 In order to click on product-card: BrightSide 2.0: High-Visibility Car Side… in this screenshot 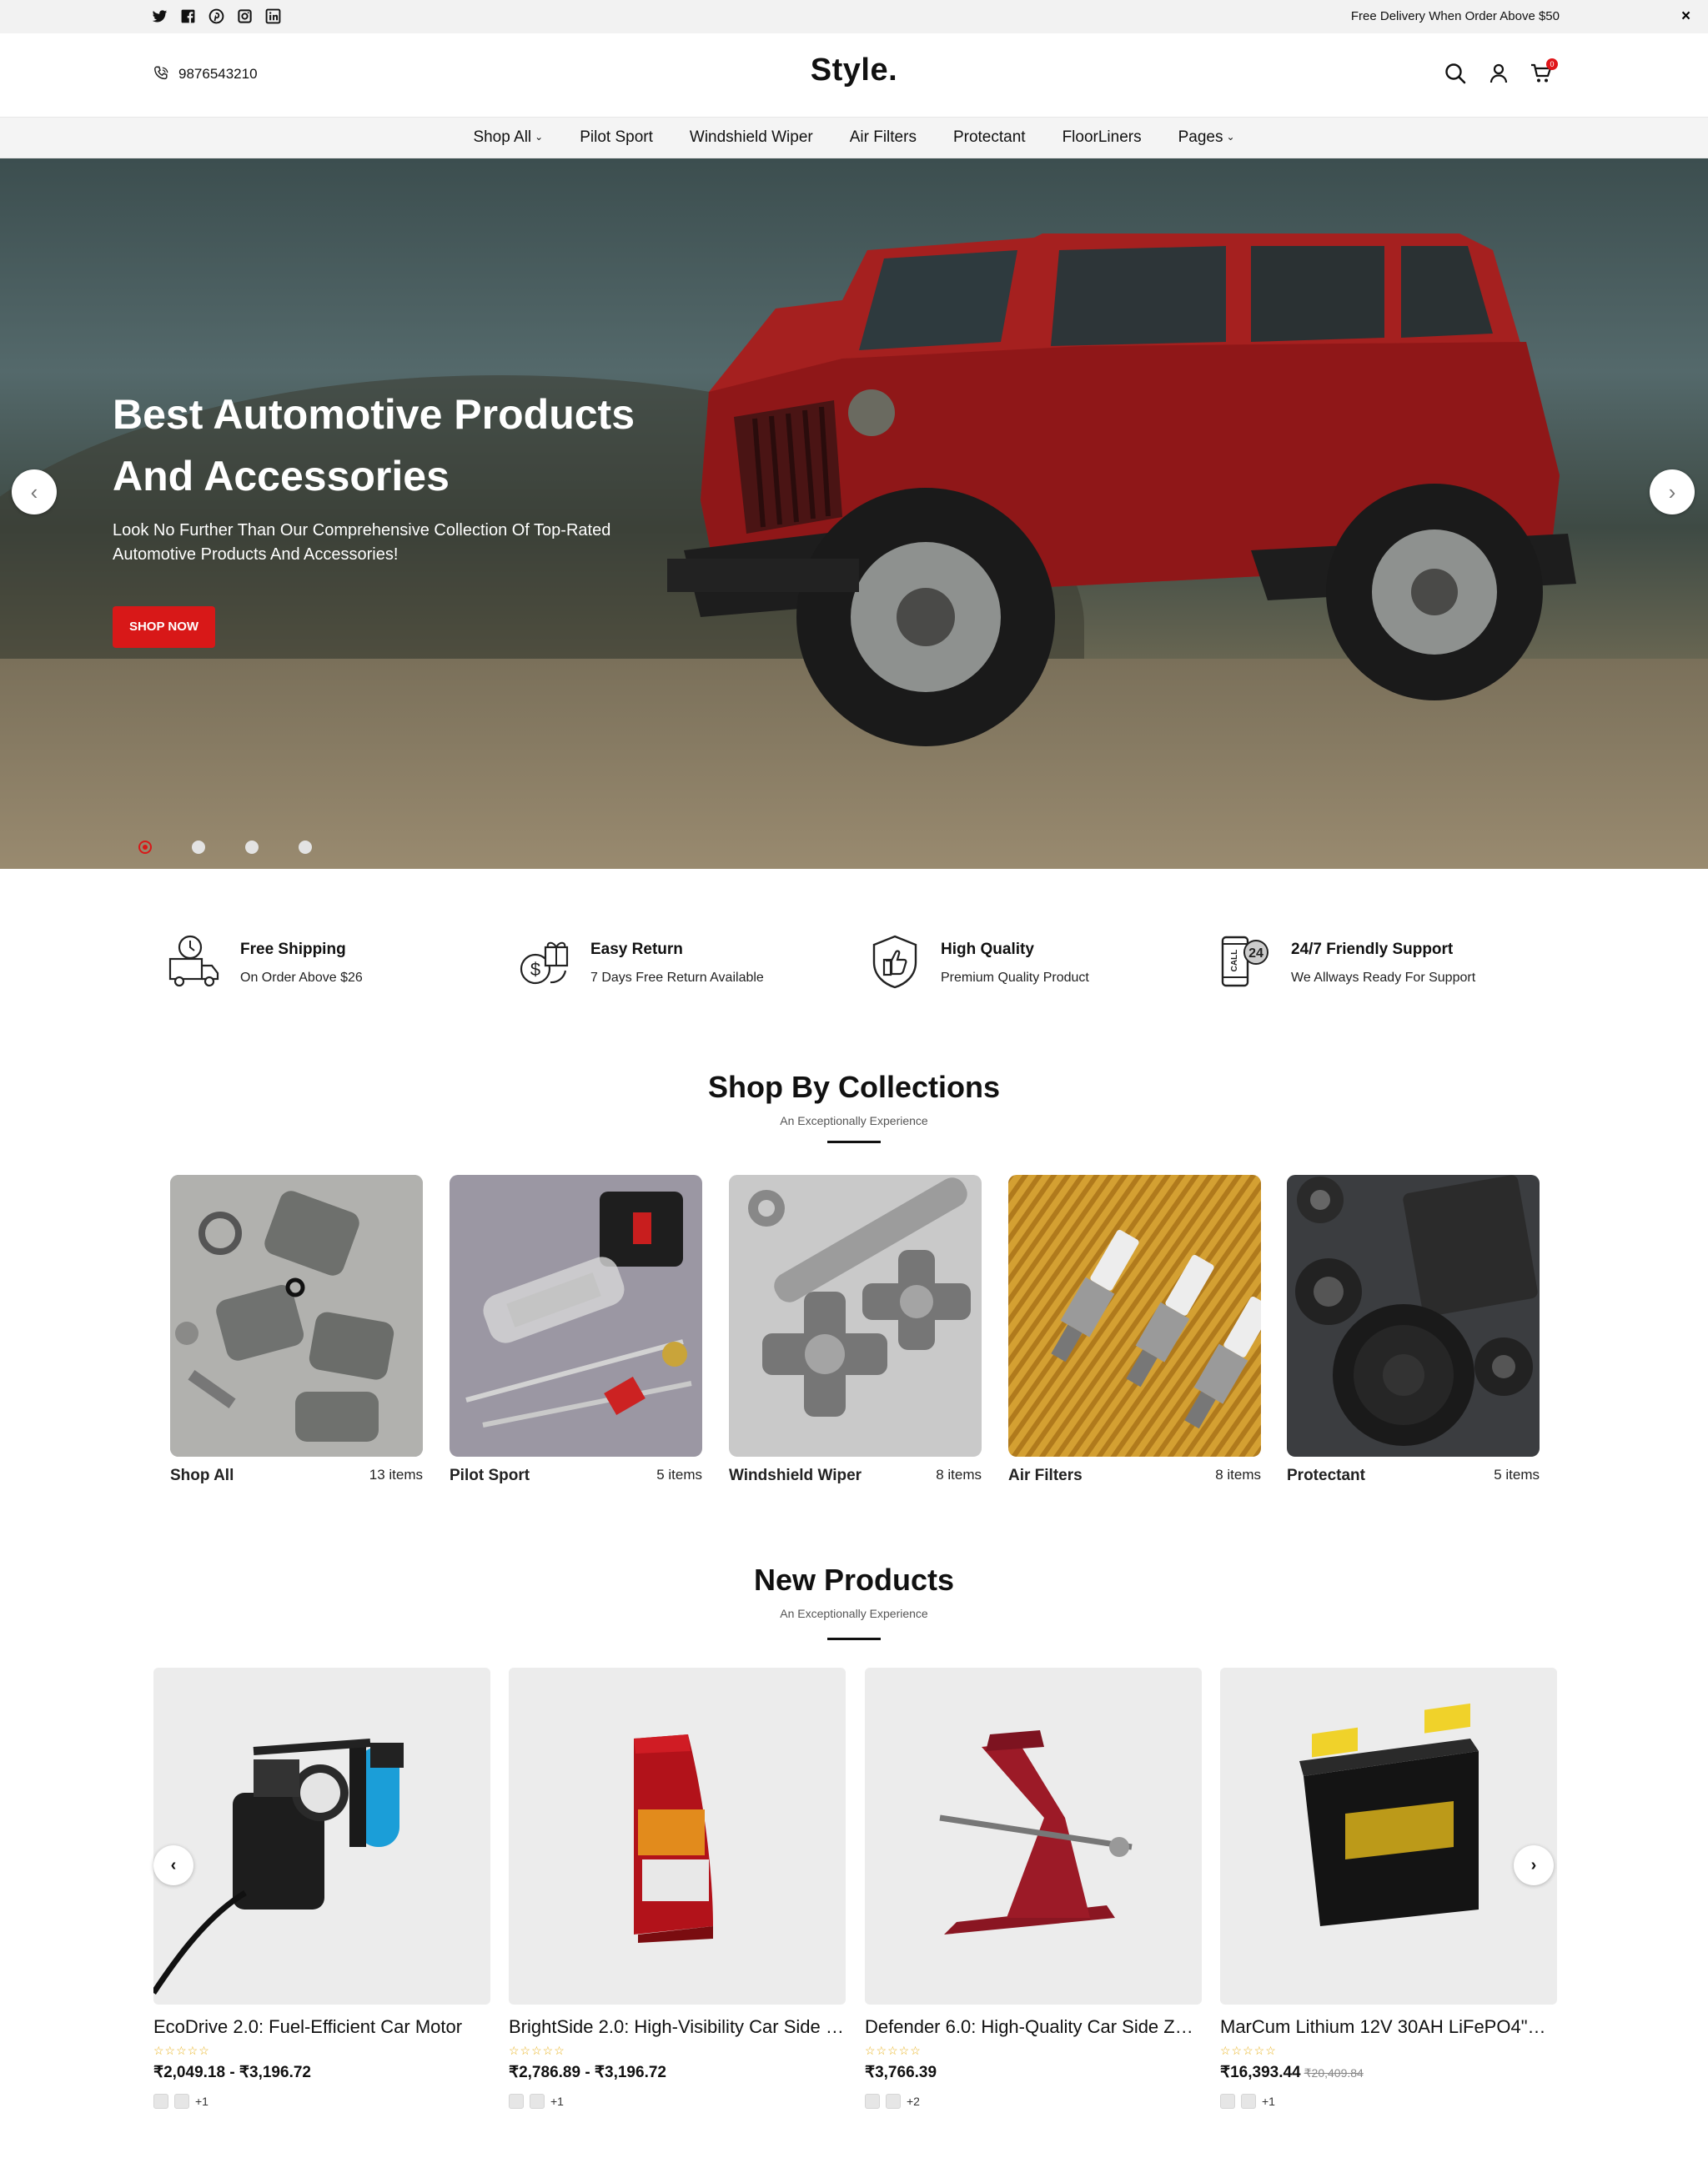, I will do `click(677, 1888)`.